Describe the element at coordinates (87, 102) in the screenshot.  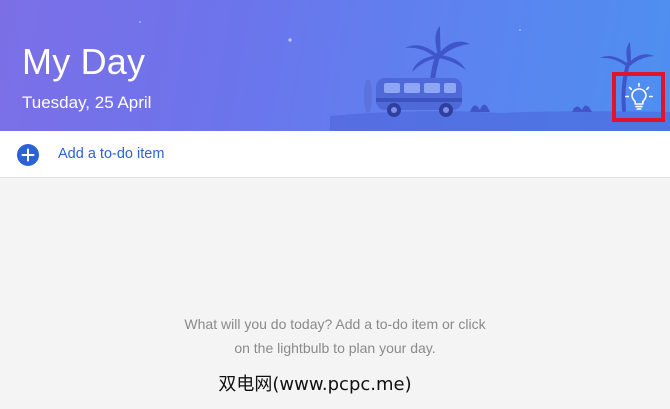
I see `page-date: Tuesday, 25 April` at that location.